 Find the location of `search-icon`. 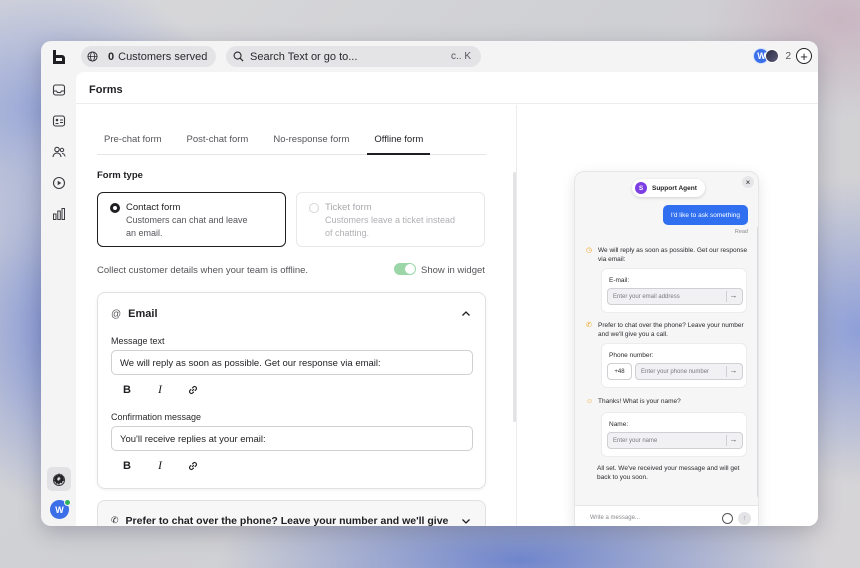

search-icon is located at coordinates (238, 56).